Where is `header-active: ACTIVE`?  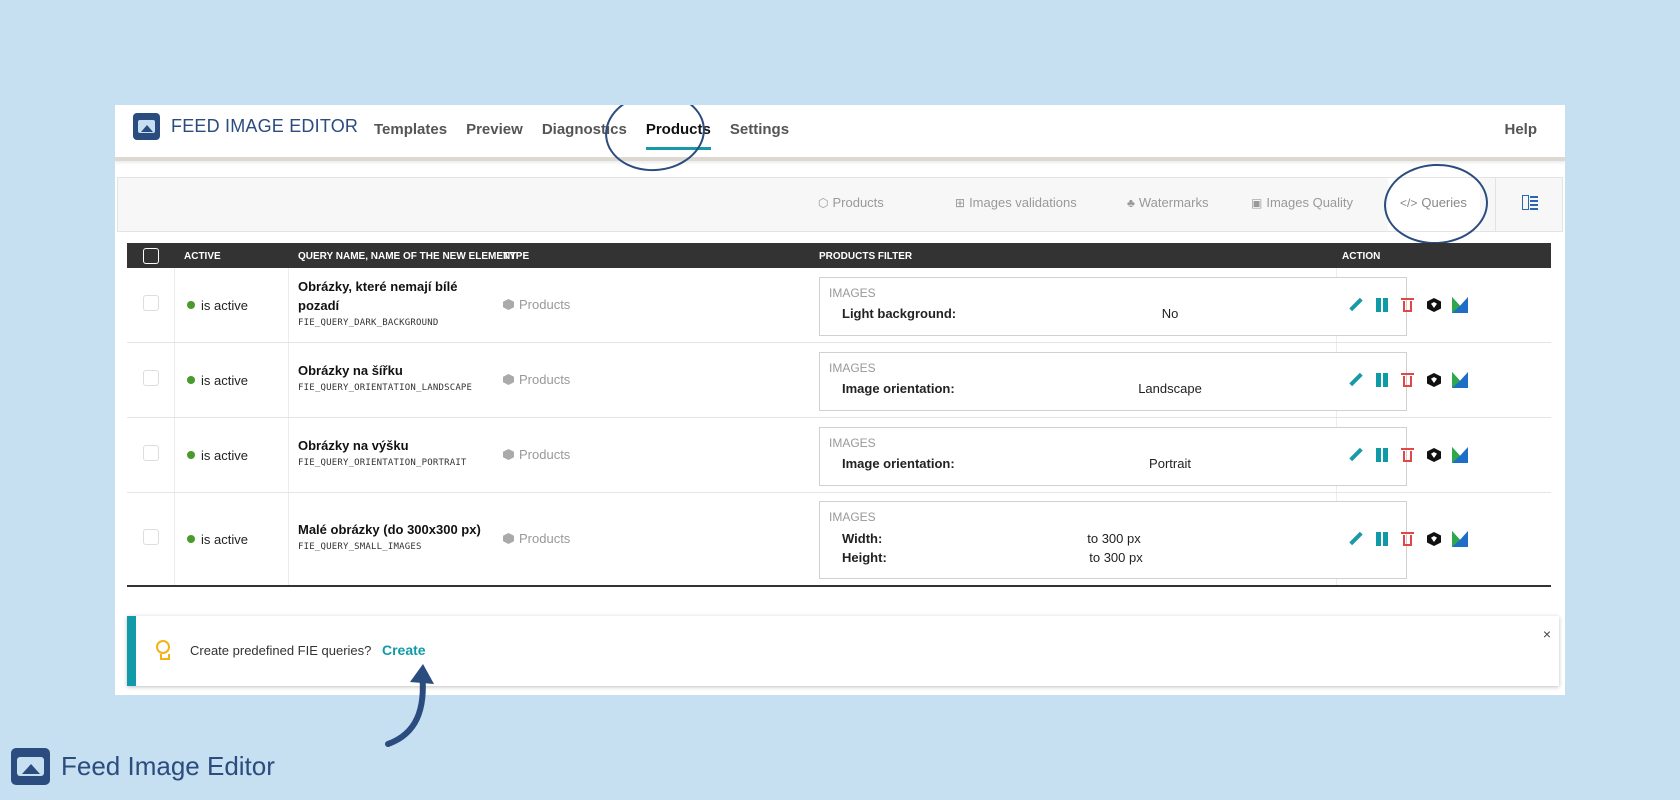 header-active: ACTIVE is located at coordinates (202, 256).